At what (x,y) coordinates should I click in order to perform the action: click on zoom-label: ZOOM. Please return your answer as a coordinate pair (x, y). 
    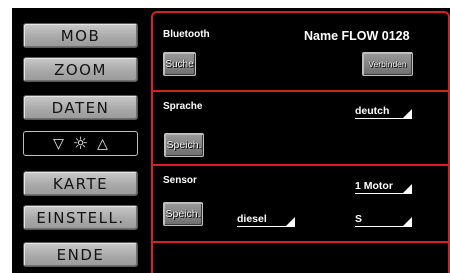
    Looking at the image, I should click on (80, 69).